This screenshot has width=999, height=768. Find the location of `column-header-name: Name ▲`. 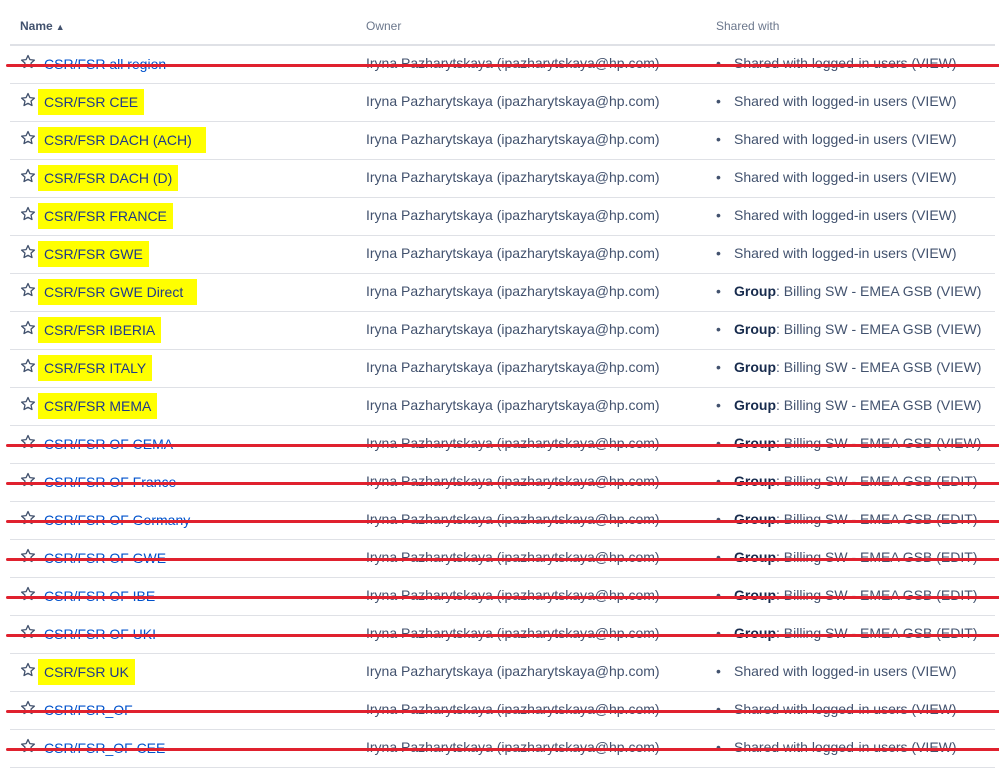

column-header-name: Name ▲ is located at coordinates (42, 26).